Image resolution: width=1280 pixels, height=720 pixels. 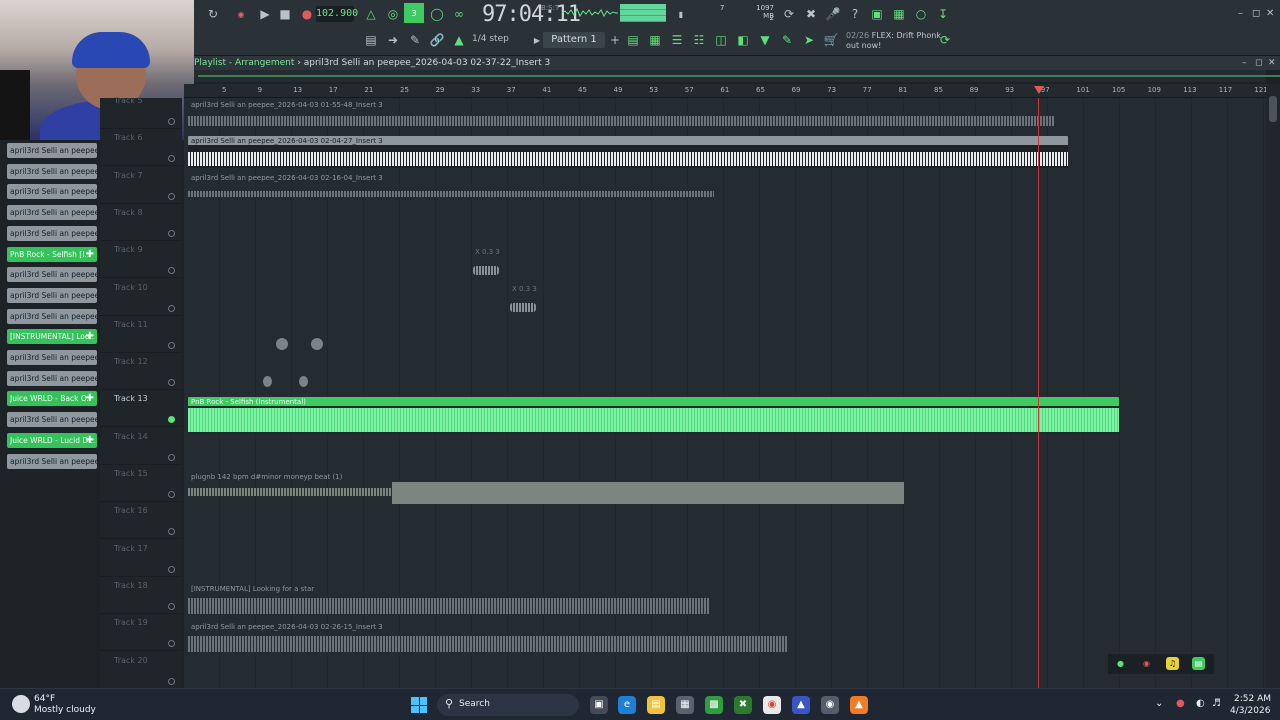 What do you see at coordinates (855, 14) in the screenshot?
I see `help-icon: ?` at bounding box center [855, 14].